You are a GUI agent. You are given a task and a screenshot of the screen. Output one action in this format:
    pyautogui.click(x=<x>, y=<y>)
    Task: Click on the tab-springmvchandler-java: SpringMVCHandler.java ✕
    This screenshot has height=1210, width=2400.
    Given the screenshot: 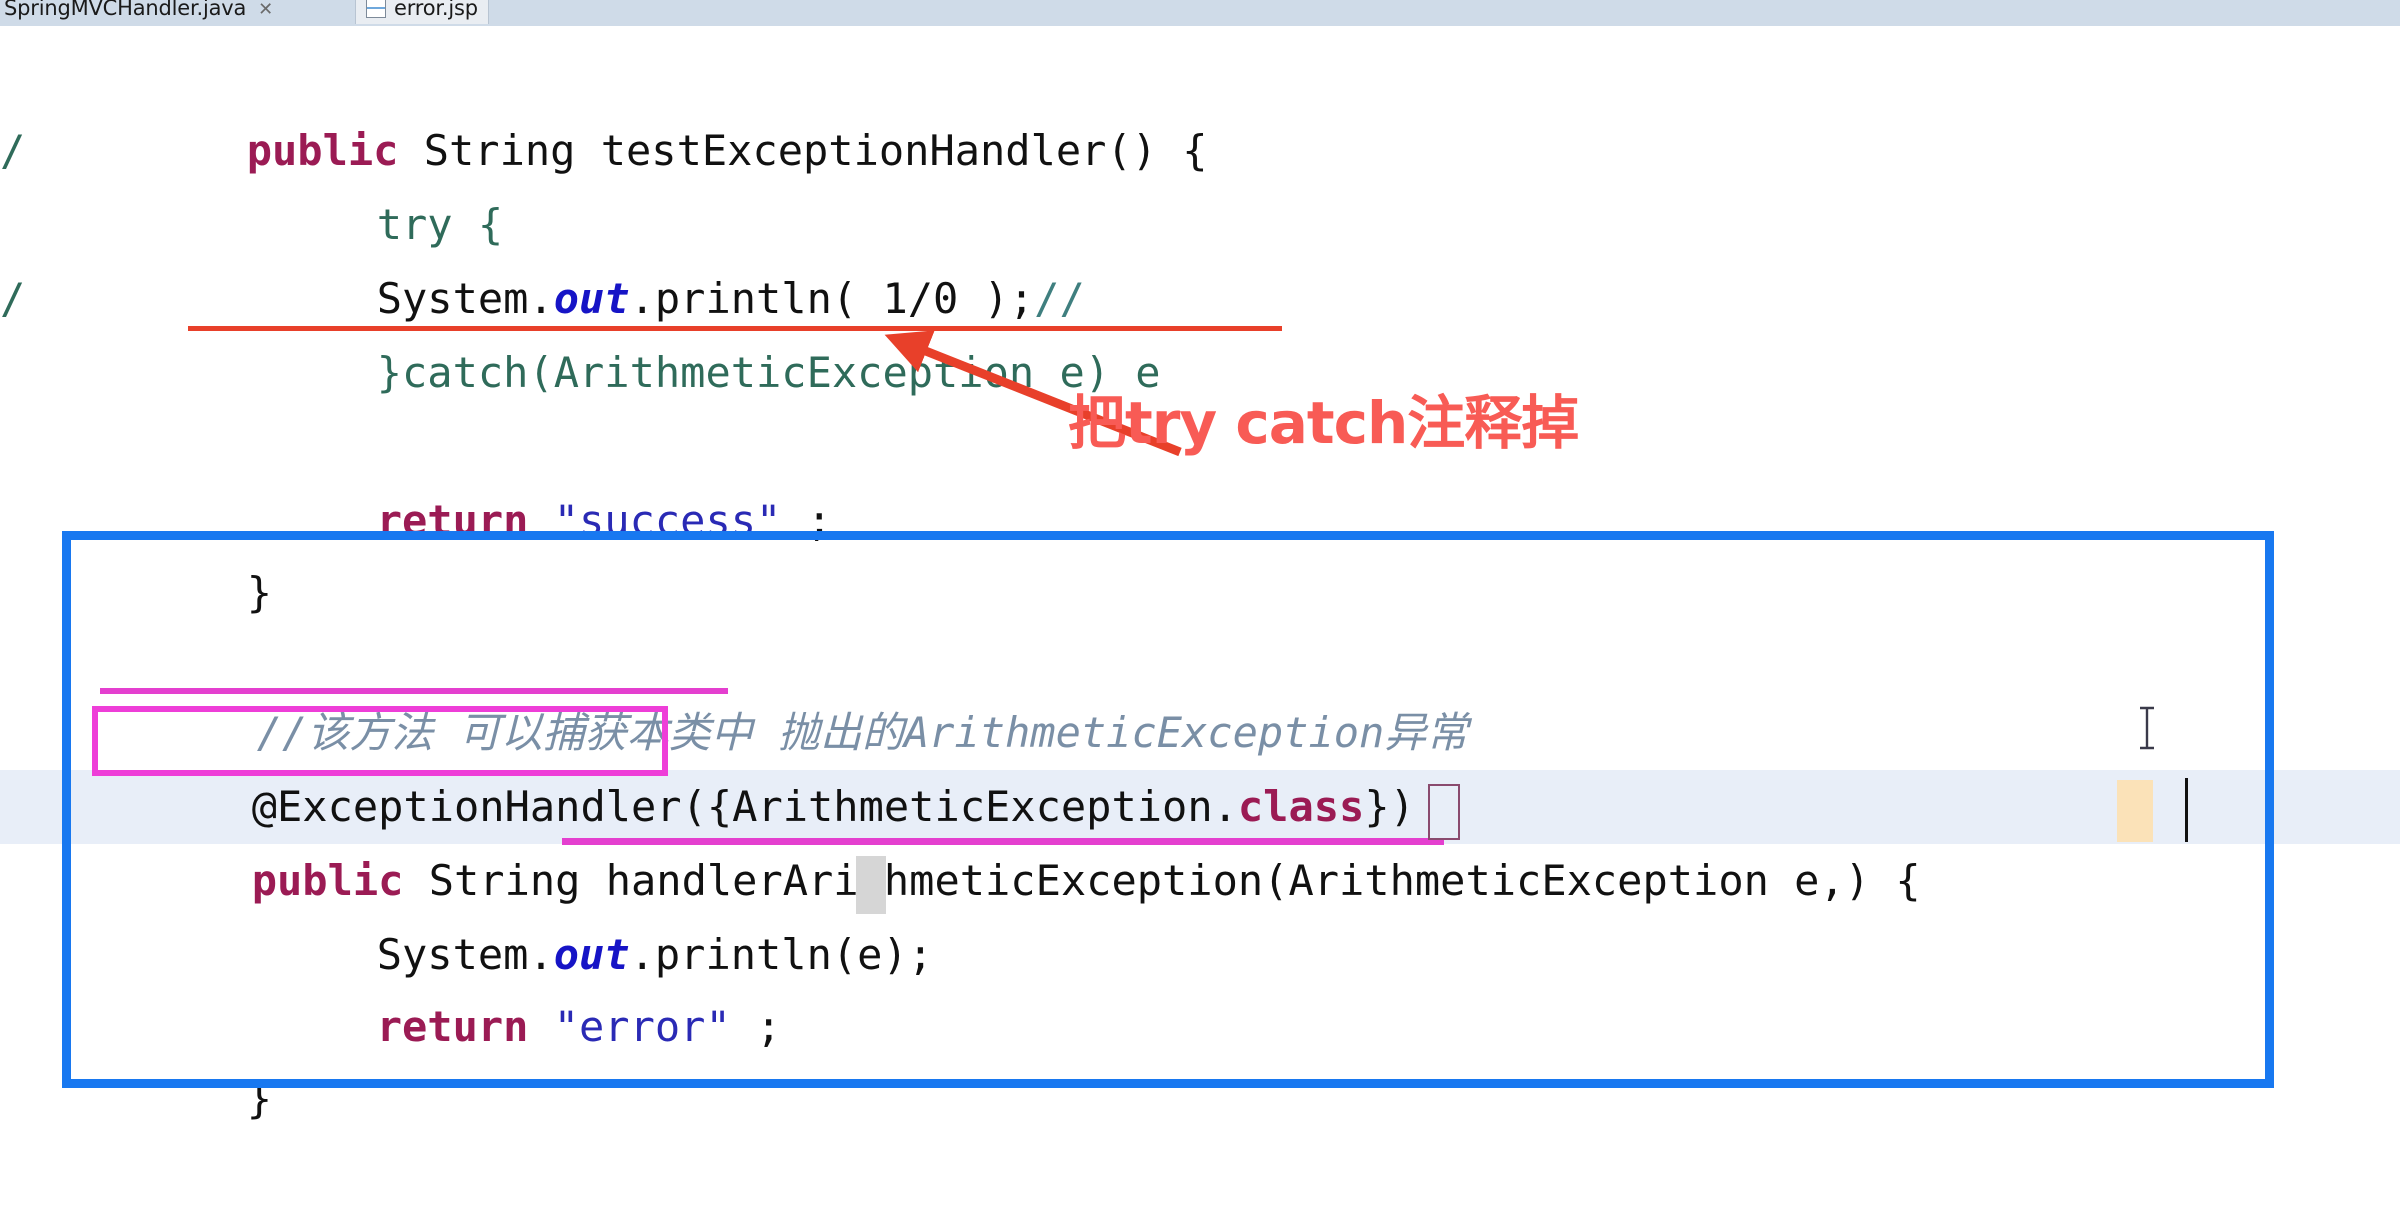 What is the action you would take?
    pyautogui.click(x=141, y=12)
    